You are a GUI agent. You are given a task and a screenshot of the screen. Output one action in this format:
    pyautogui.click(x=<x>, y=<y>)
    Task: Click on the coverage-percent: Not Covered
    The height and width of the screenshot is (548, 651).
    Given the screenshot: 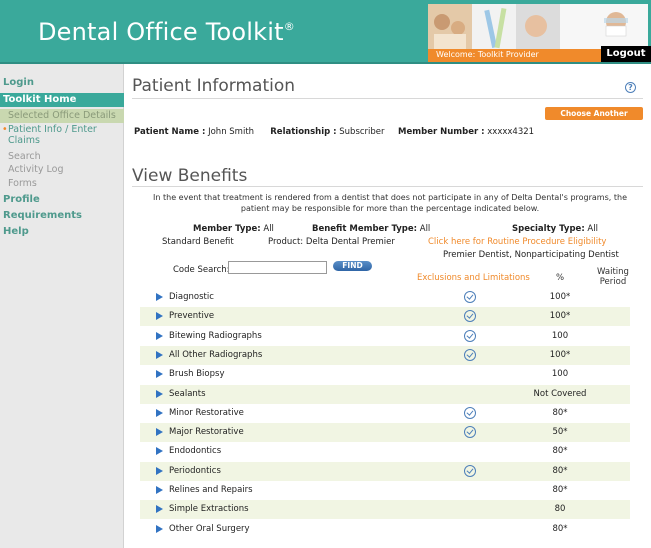 What is the action you would take?
    pyautogui.click(x=560, y=393)
    